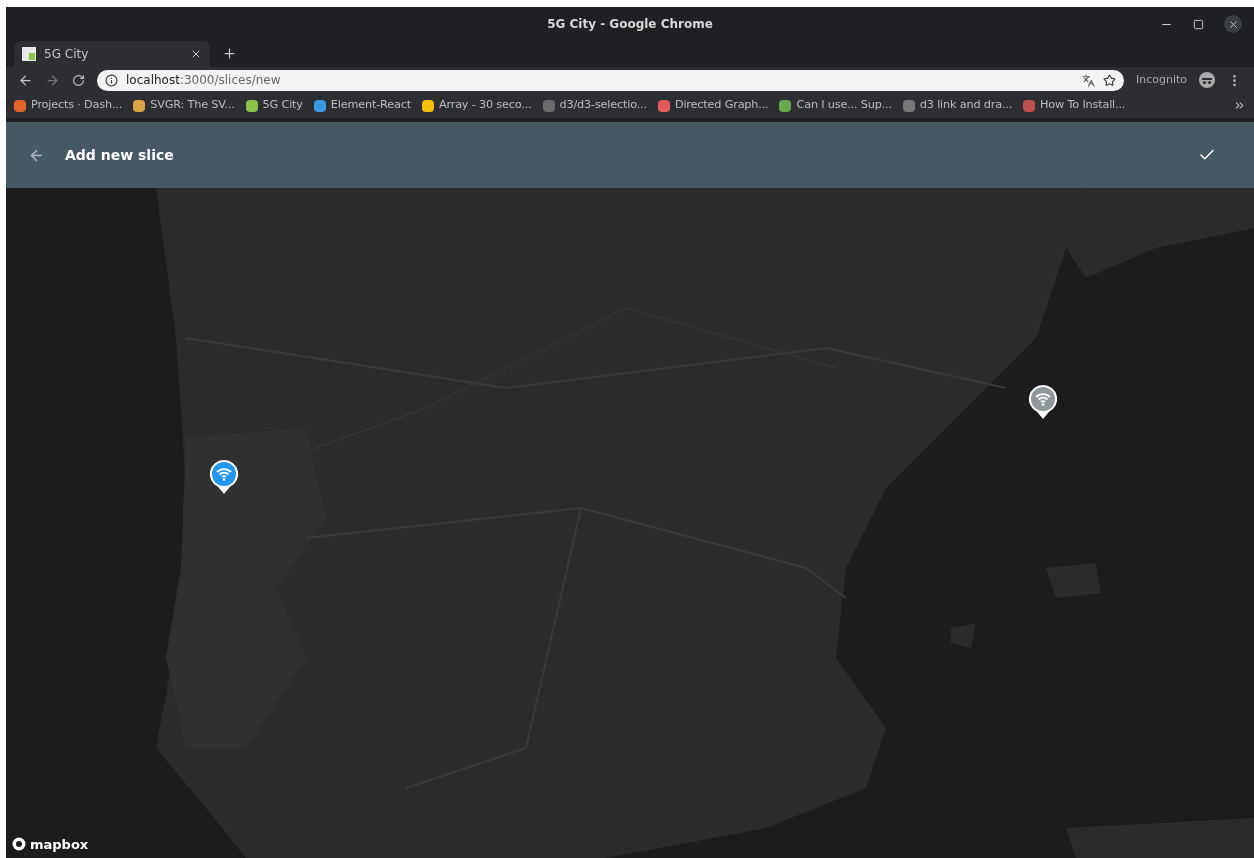  I want to click on star-icon, so click(1109, 80).